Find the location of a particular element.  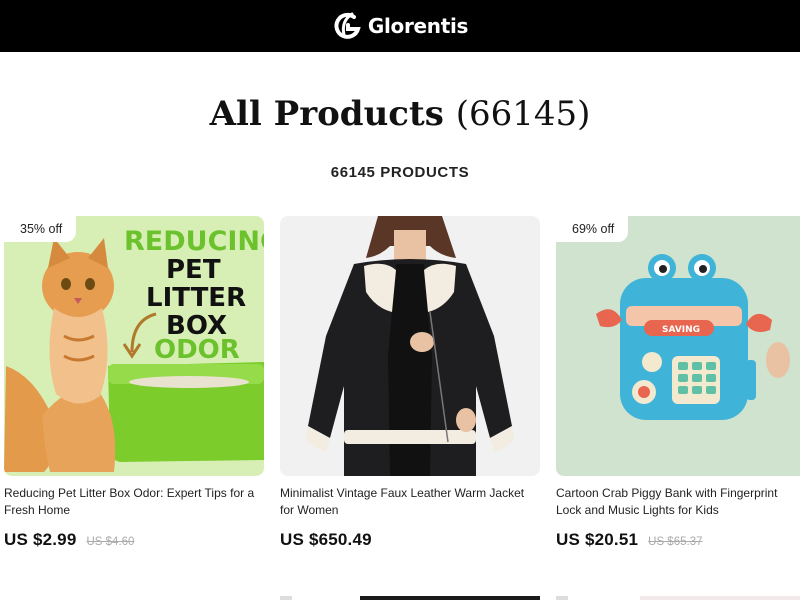

site-header: Glorentis is located at coordinates (400, 26).